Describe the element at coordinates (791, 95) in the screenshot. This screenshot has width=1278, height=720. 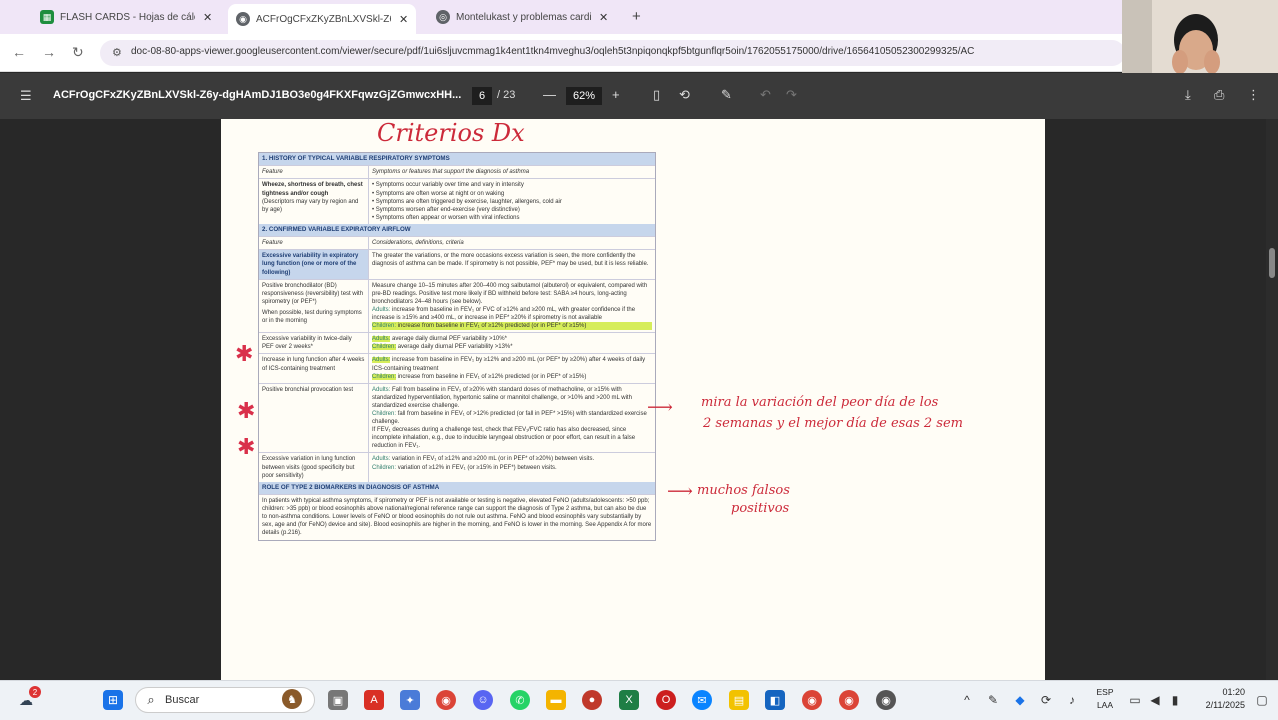
I see `redo-icon: ↷` at that location.